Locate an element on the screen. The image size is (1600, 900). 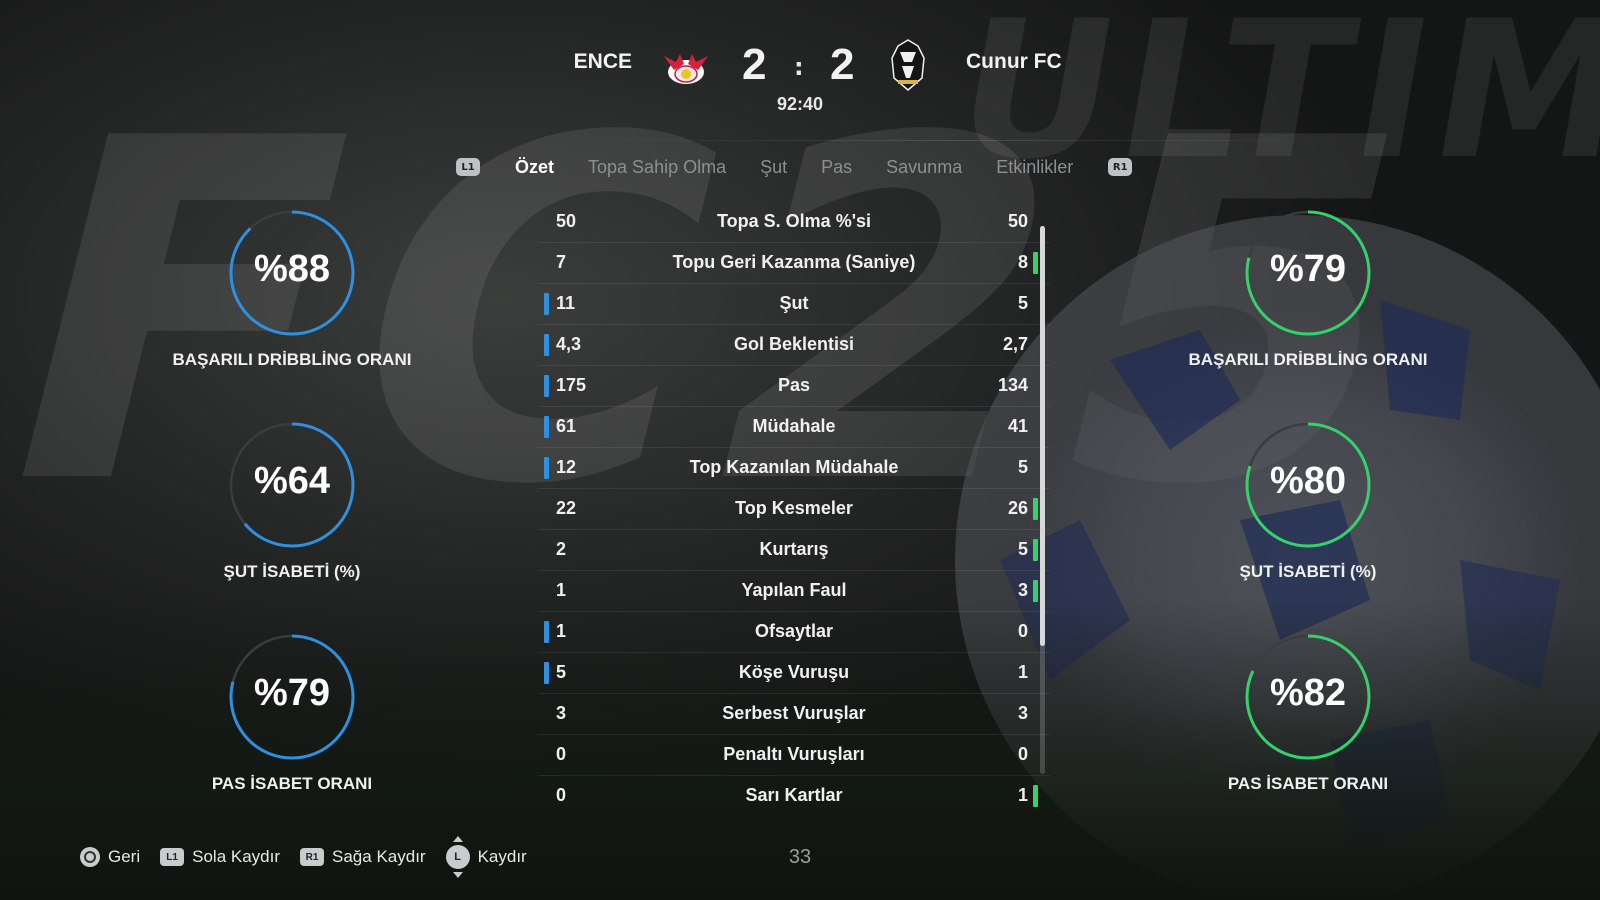
home-shot-accuracy-ring: %64 ŞUT İSABETİ (%) is located at coordinates (292, 501).